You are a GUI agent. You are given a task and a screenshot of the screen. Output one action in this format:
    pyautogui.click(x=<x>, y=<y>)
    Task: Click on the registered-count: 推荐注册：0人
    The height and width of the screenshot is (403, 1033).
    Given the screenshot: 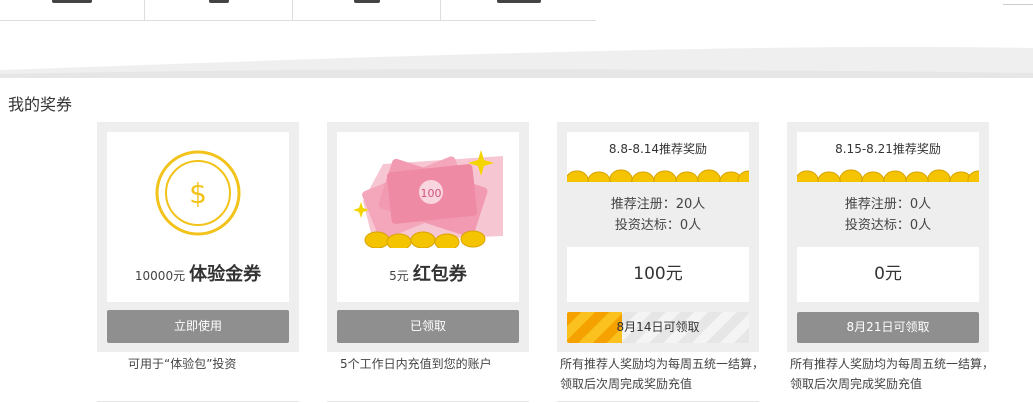 What is the action you would take?
    pyautogui.click(x=888, y=204)
    